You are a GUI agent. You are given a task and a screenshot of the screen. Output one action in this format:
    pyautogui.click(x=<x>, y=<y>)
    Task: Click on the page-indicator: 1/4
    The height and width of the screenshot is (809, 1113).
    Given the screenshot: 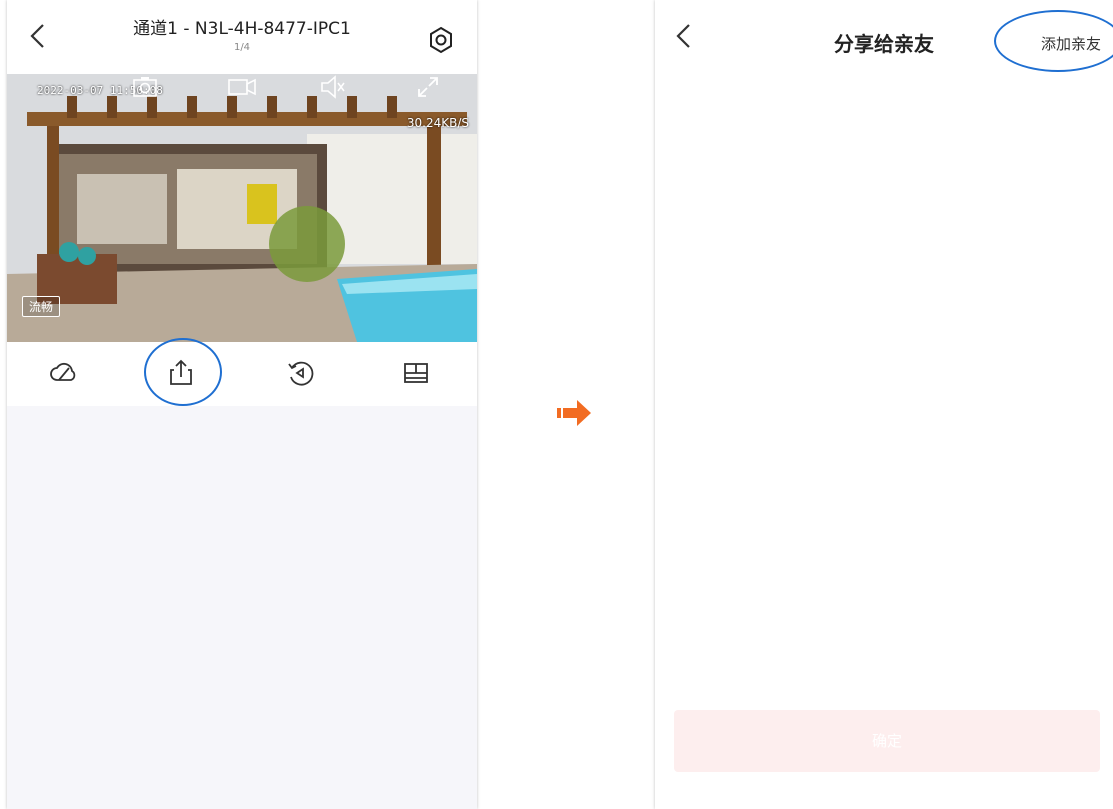 What is the action you would take?
    pyautogui.click(x=242, y=47)
    